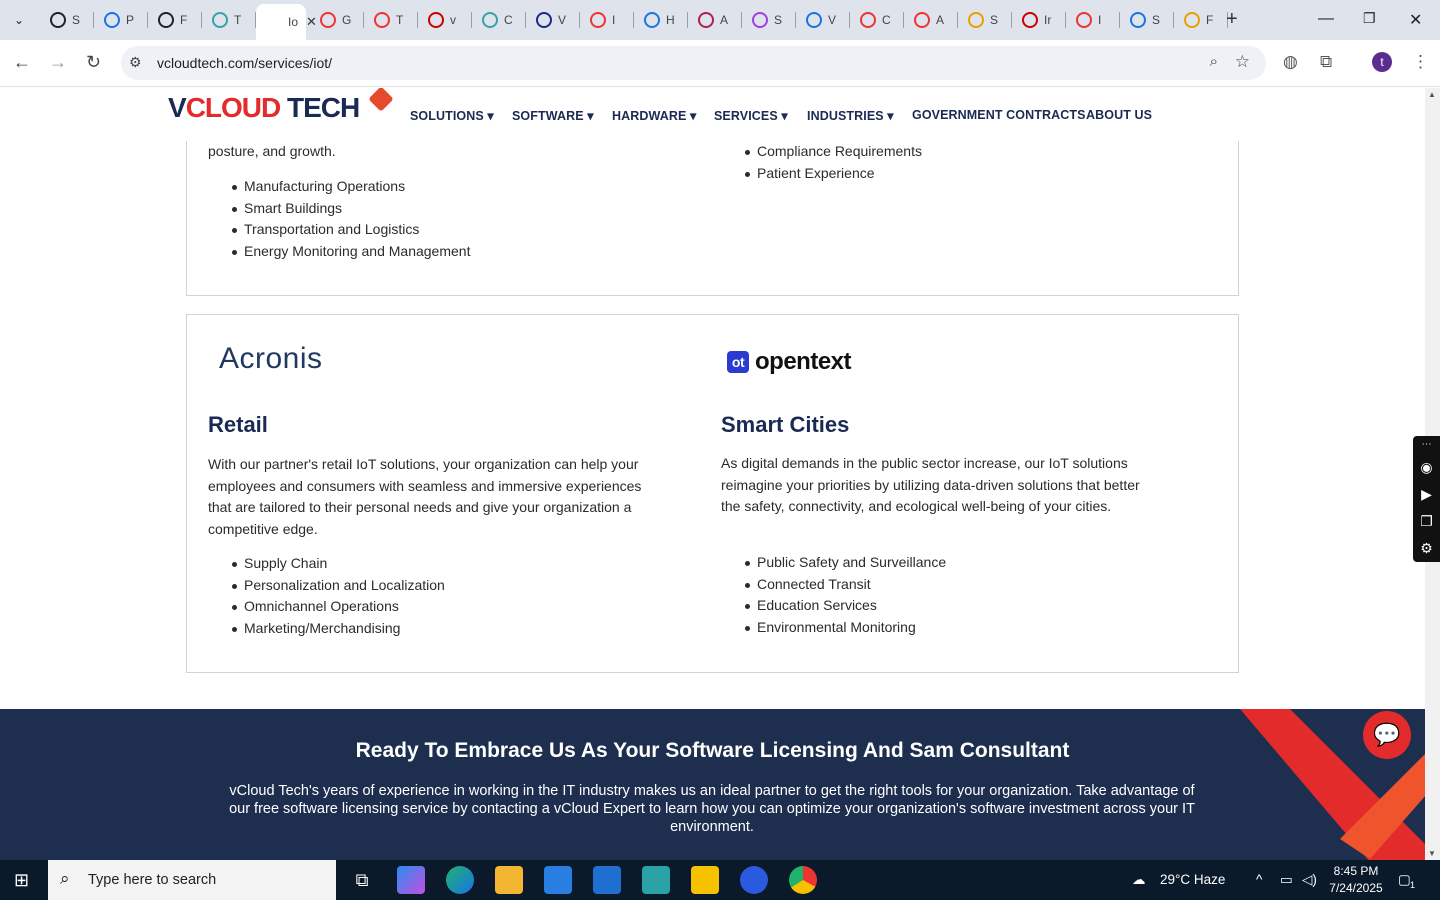 This screenshot has width=1440, height=900. What do you see at coordinates (452, 115) in the screenshot?
I see `nav-solutions: SOLUTIONS ▾` at bounding box center [452, 115].